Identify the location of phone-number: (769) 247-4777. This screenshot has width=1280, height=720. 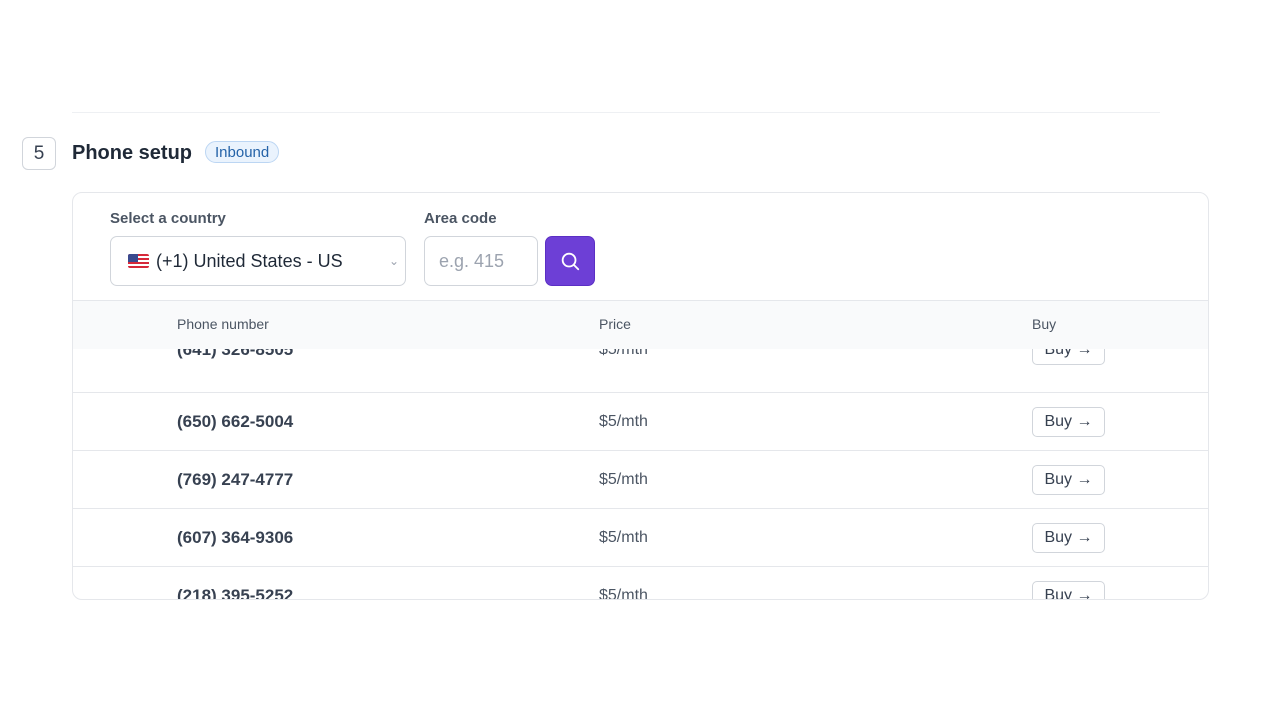
(235, 479).